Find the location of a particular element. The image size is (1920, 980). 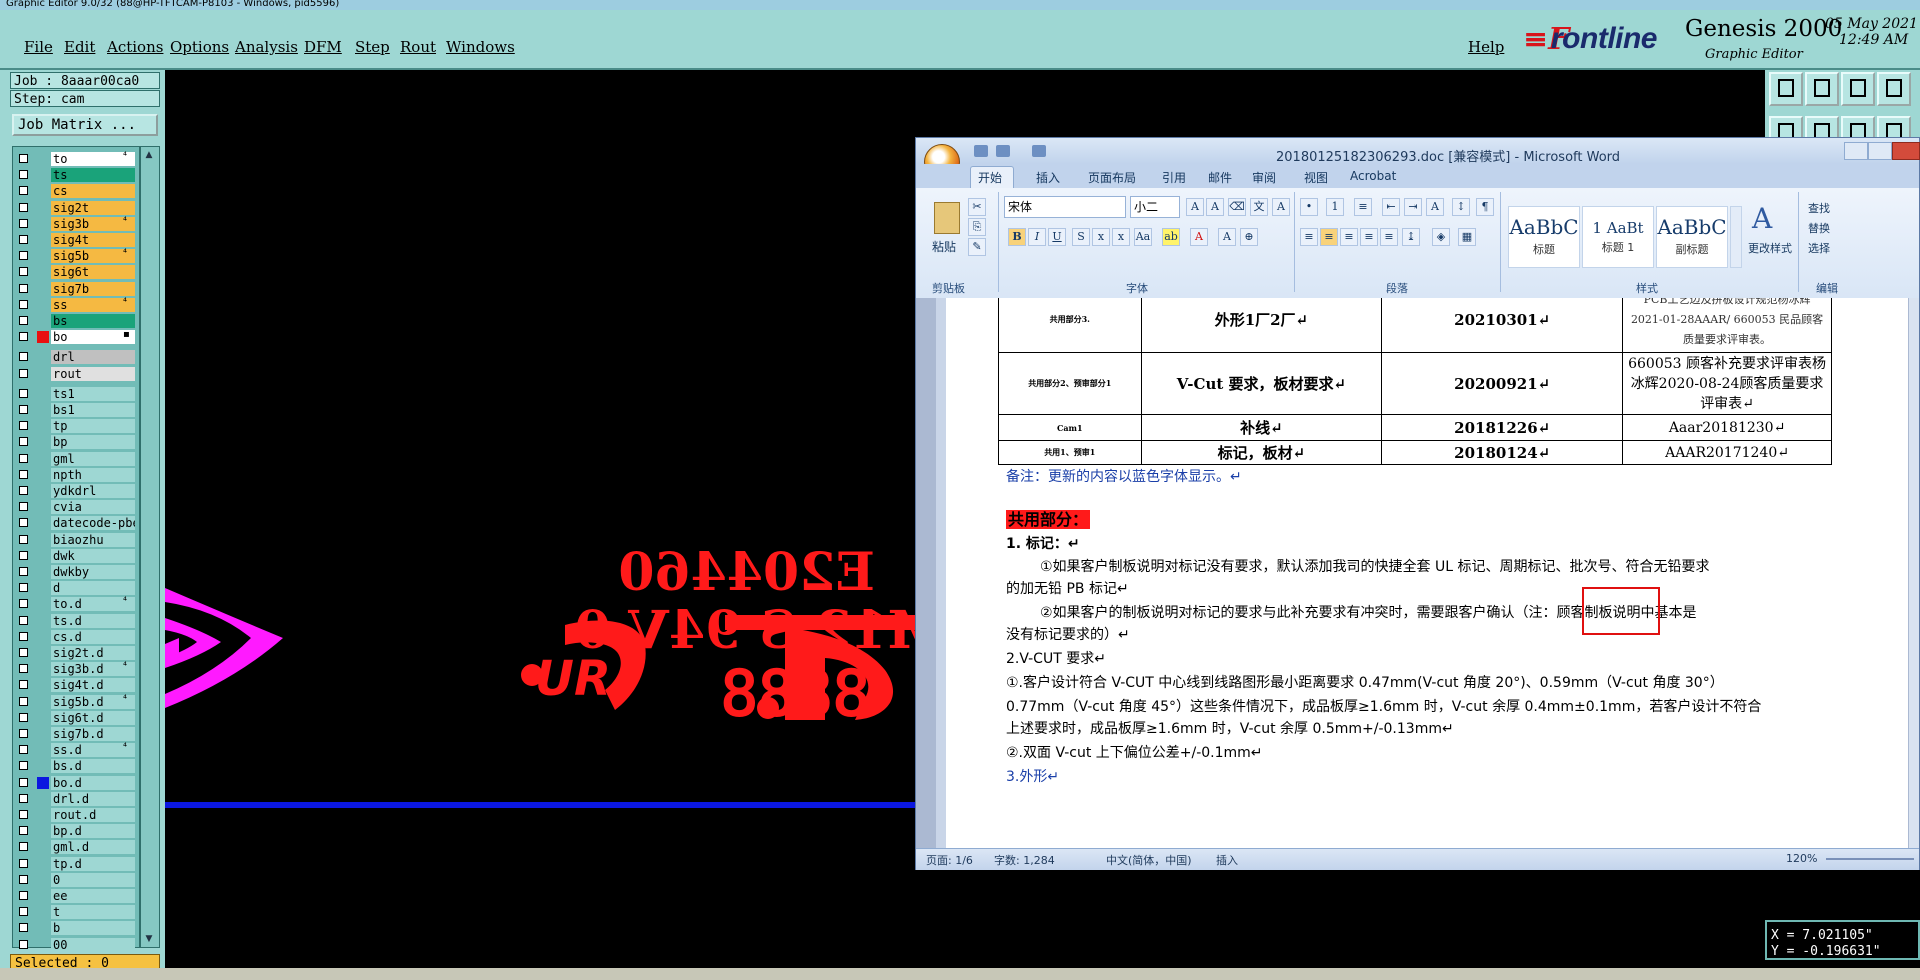

change-case-icon: Aa is located at coordinates (1143, 237).